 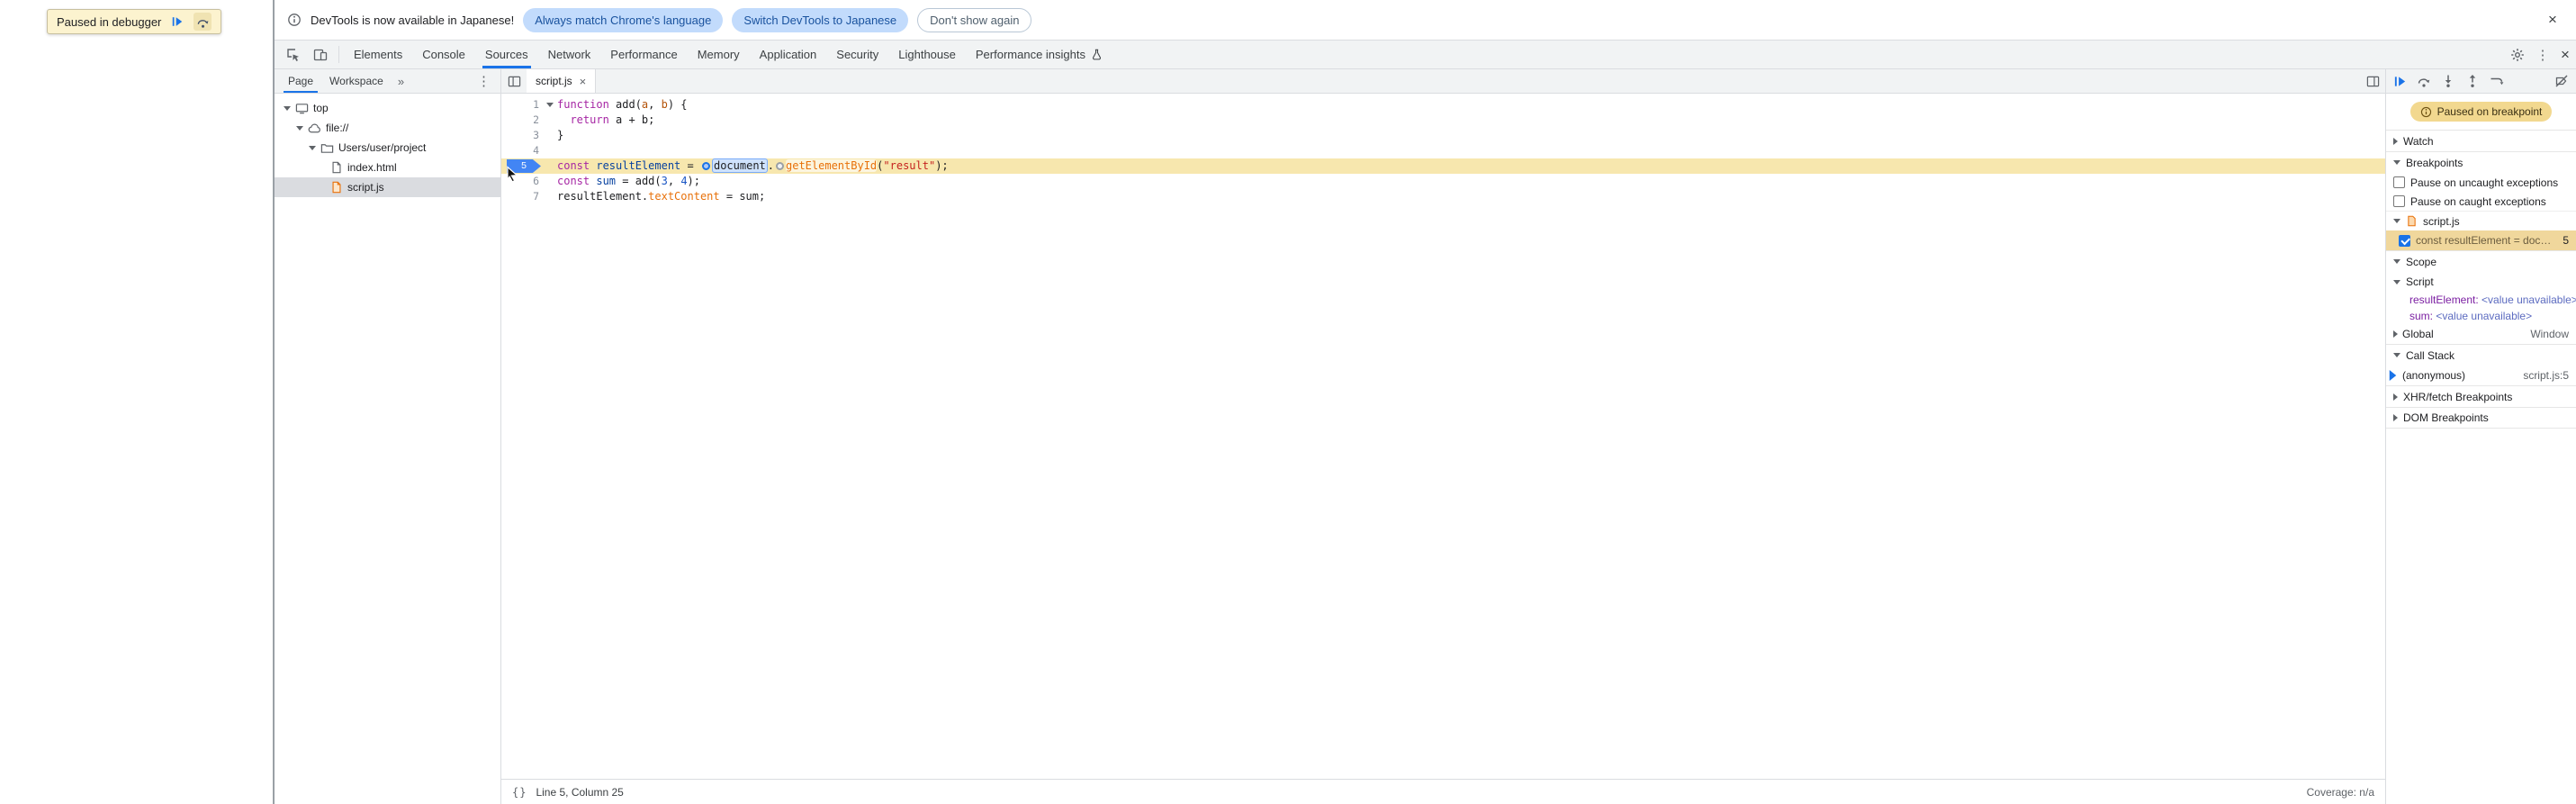 What do you see at coordinates (387, 148) in the screenshot?
I see `tree-item-project-folder: Users/user/project` at bounding box center [387, 148].